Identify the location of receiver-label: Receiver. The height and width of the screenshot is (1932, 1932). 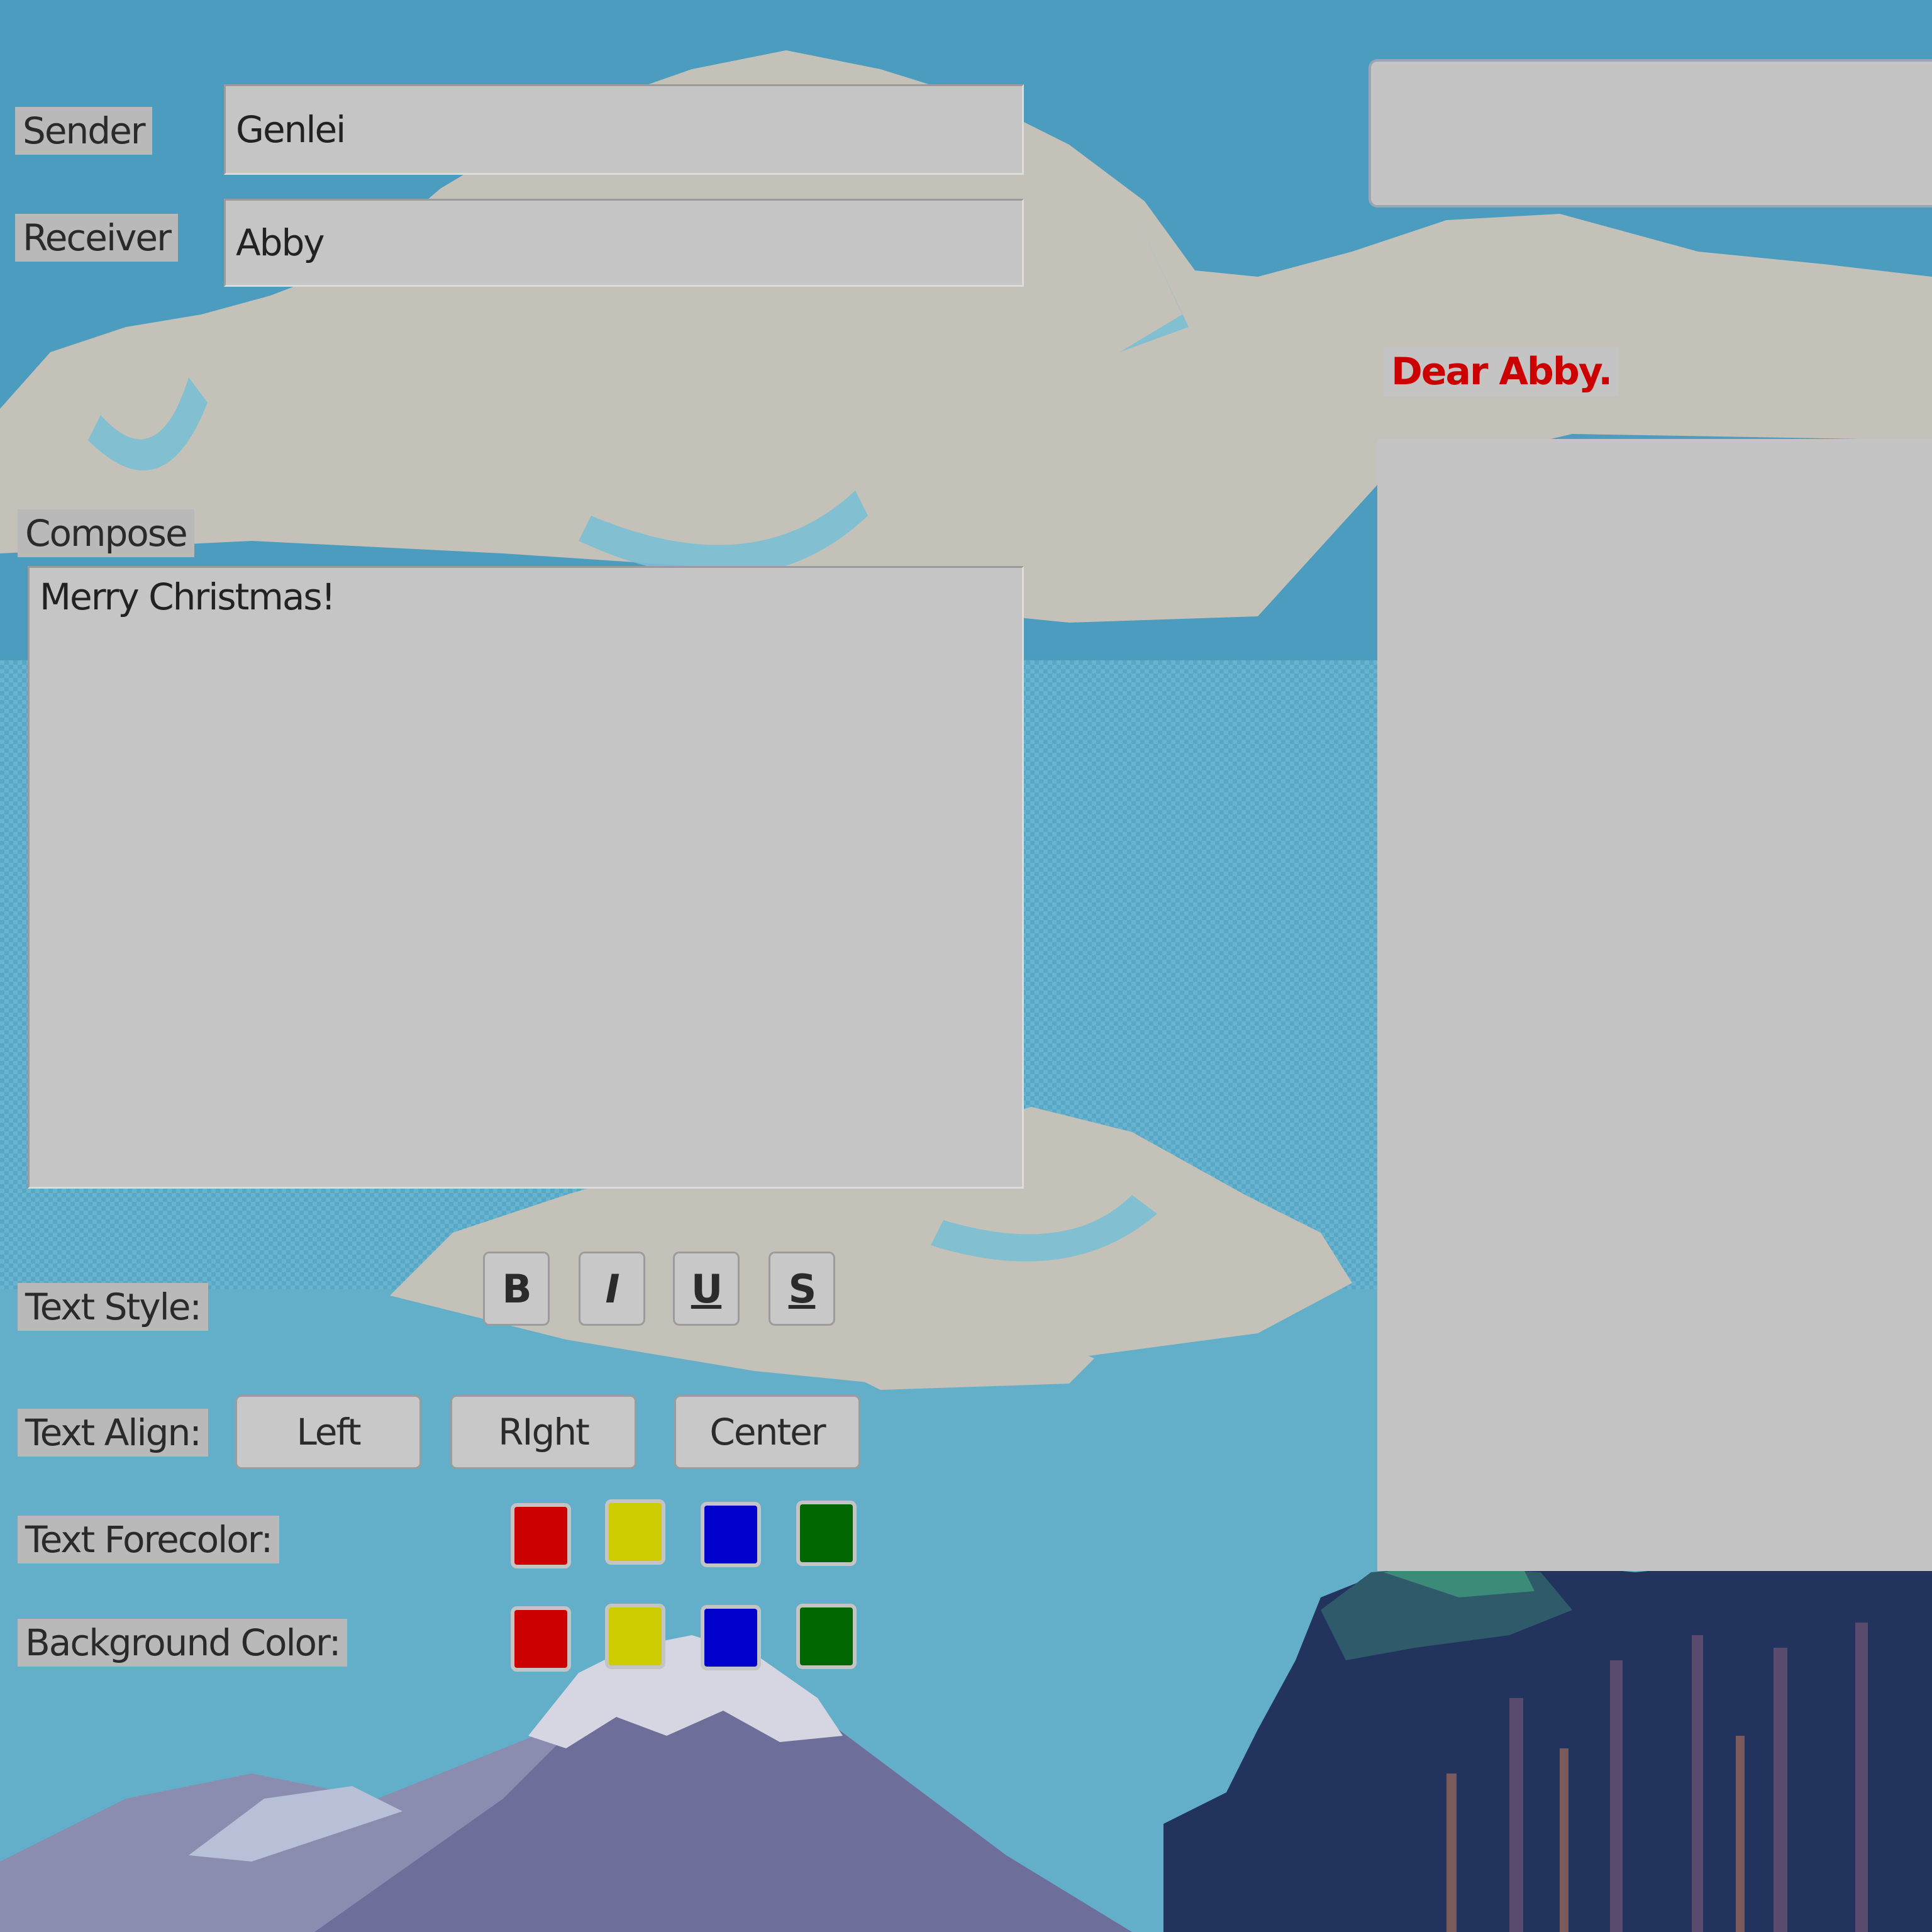
(96, 238).